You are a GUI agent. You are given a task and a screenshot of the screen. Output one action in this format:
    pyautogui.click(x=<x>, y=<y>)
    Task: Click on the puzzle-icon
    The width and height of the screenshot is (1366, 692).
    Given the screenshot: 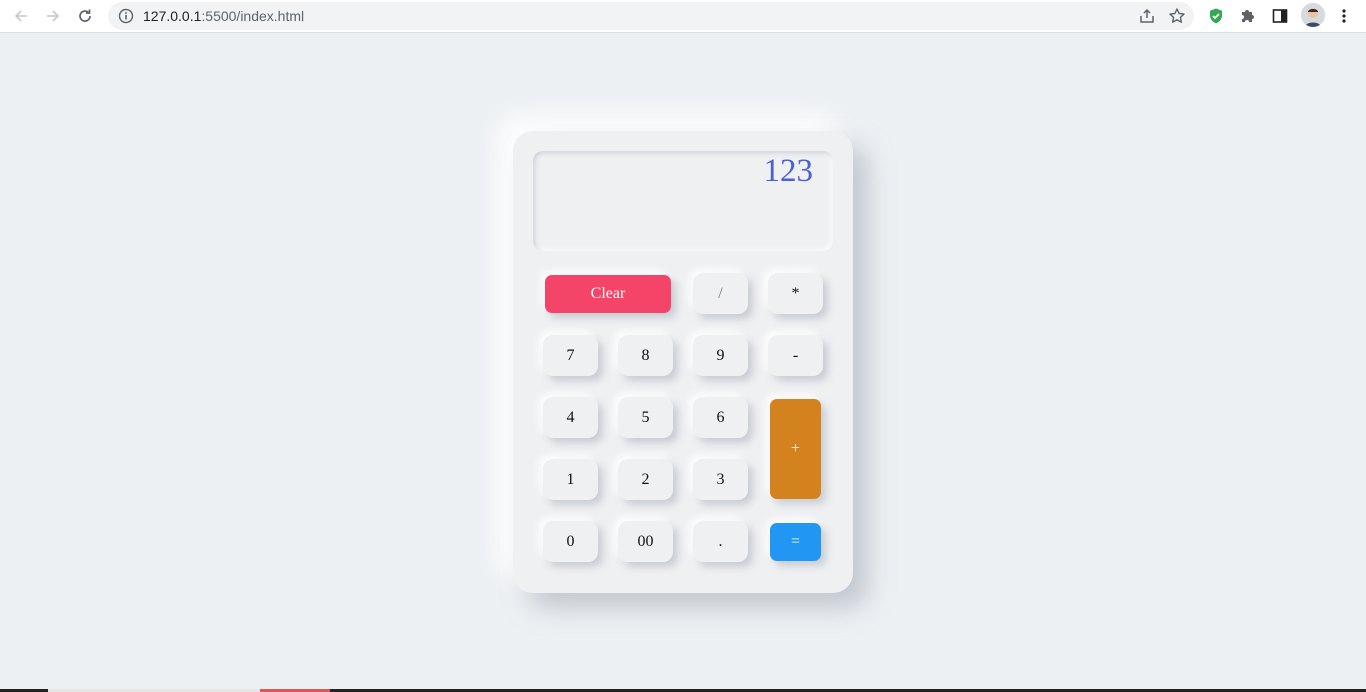 What is the action you would take?
    pyautogui.click(x=1248, y=16)
    